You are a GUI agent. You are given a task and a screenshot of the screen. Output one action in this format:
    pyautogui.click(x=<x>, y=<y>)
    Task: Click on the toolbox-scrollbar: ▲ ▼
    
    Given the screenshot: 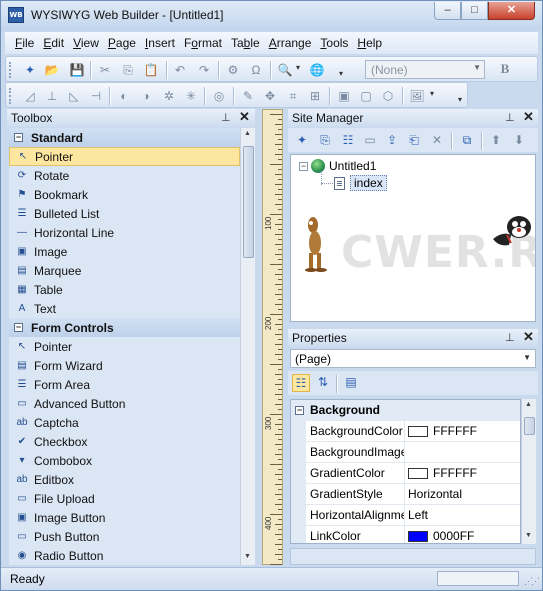 What is the action you would take?
    pyautogui.click(x=247, y=346)
    